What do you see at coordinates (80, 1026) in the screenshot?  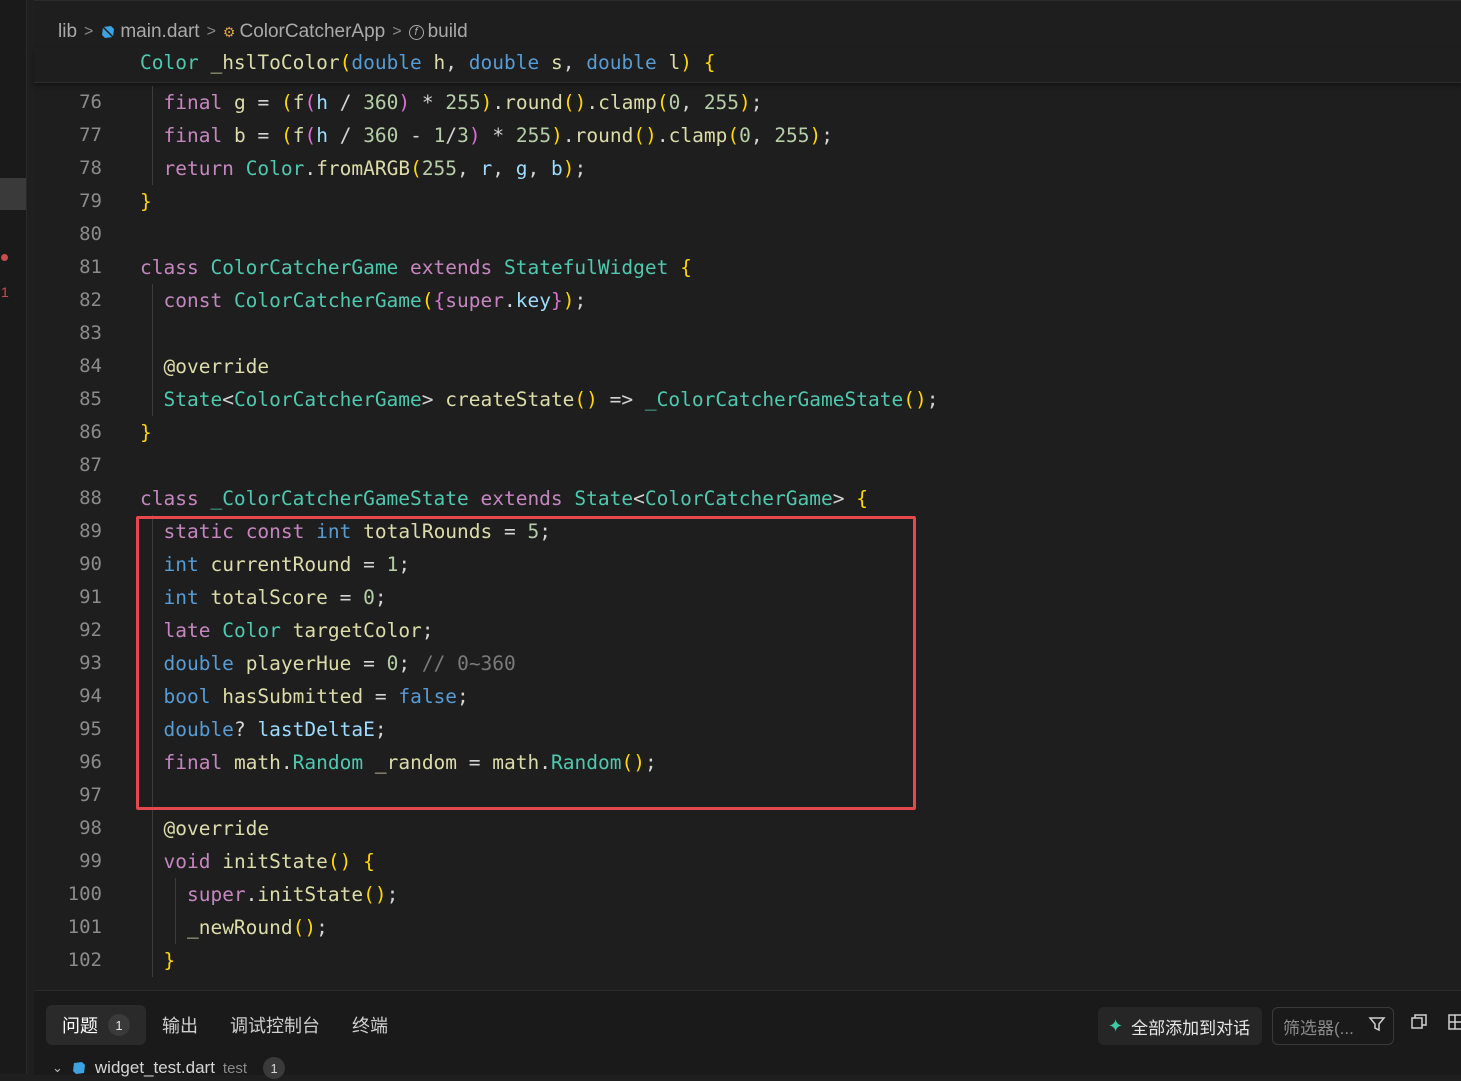 I see `tab-problems-label: 问题` at bounding box center [80, 1026].